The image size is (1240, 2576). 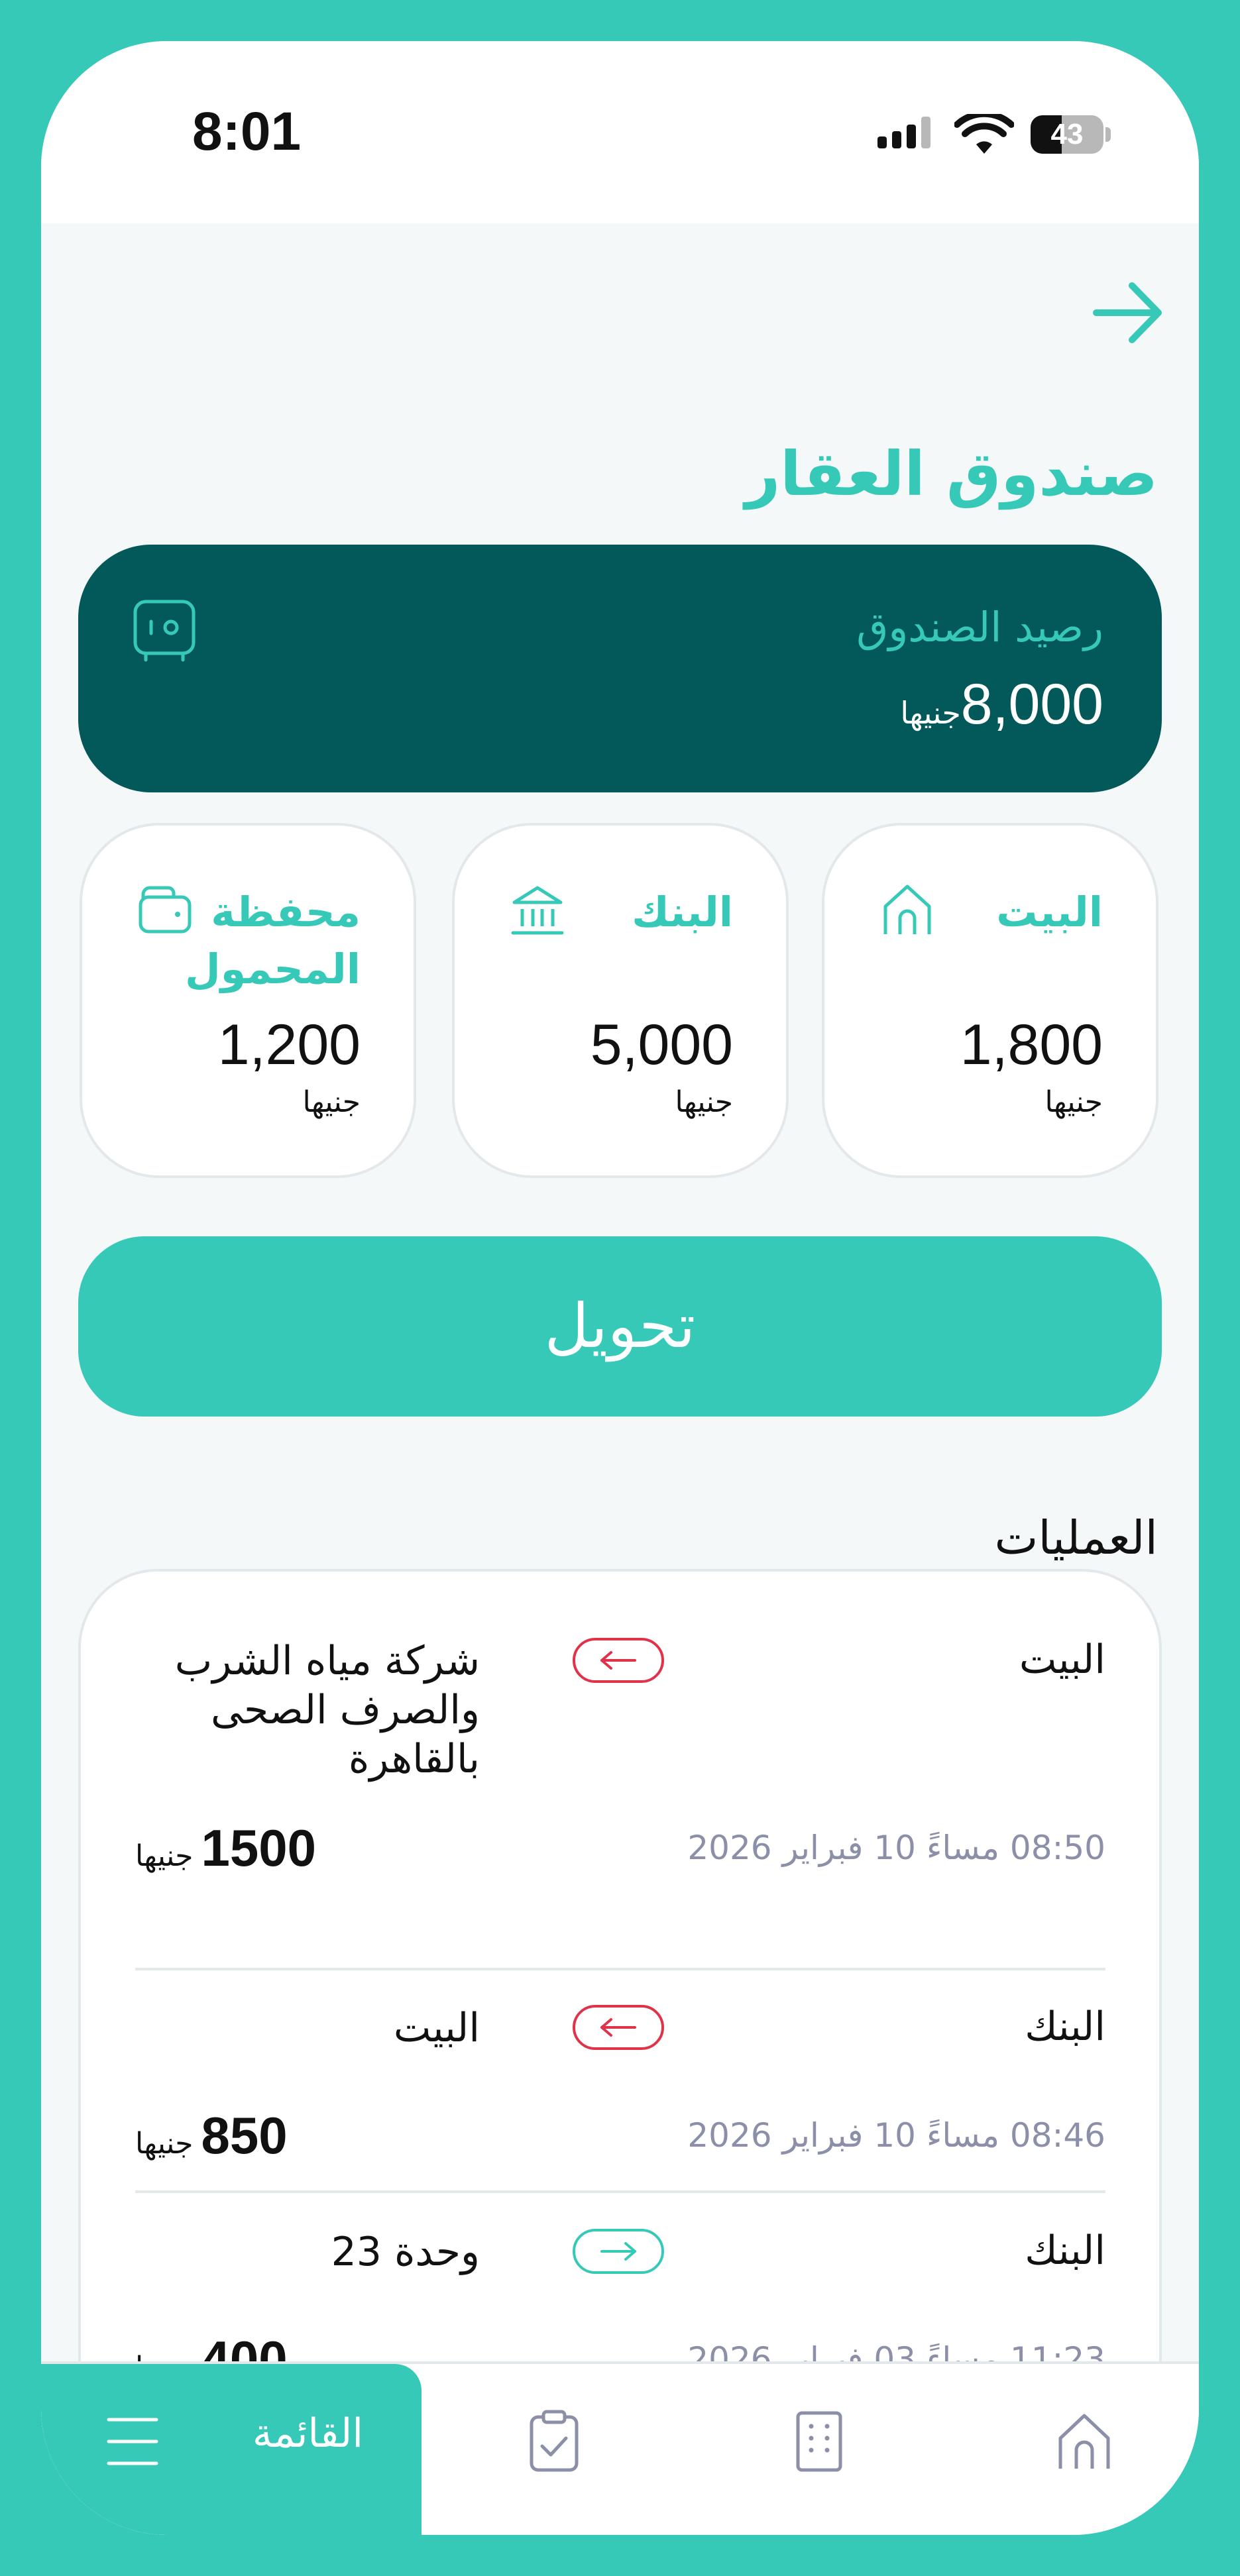 I want to click on tasks-icon, so click(x=554, y=2441).